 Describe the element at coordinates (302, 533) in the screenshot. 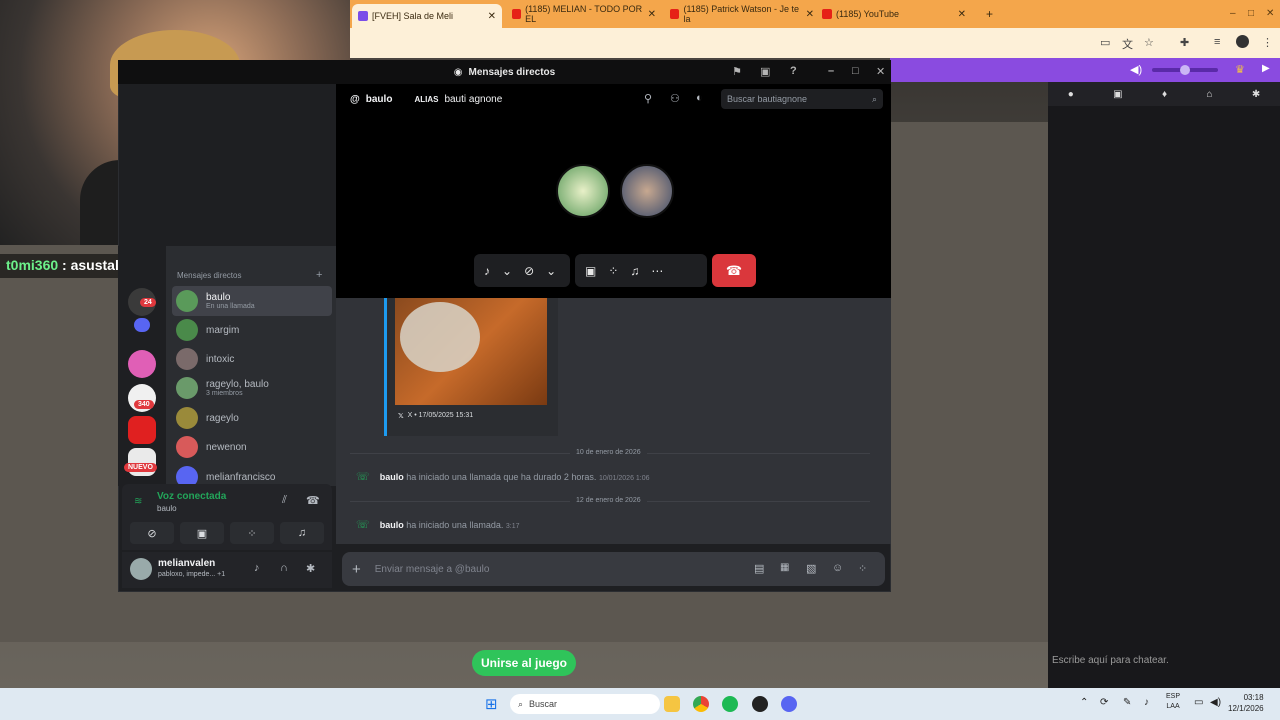

I see `soundboard-button: ♫` at that location.